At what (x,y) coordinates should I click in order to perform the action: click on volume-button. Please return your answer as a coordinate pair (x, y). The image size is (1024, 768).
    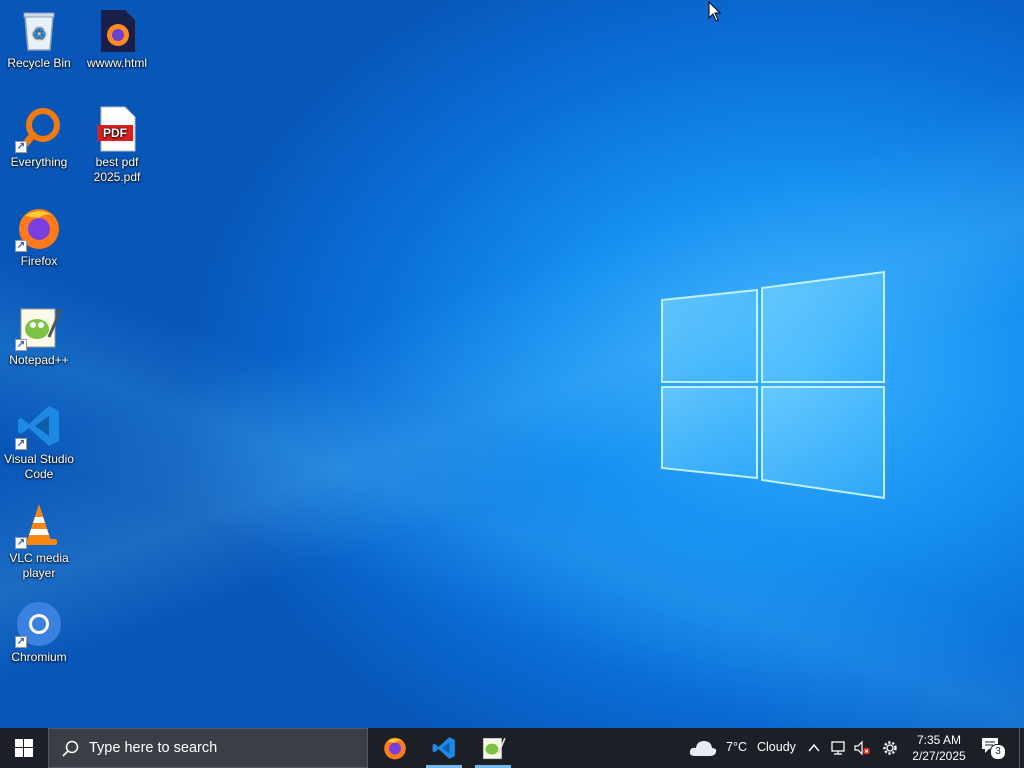
    Looking at the image, I should click on (862, 748).